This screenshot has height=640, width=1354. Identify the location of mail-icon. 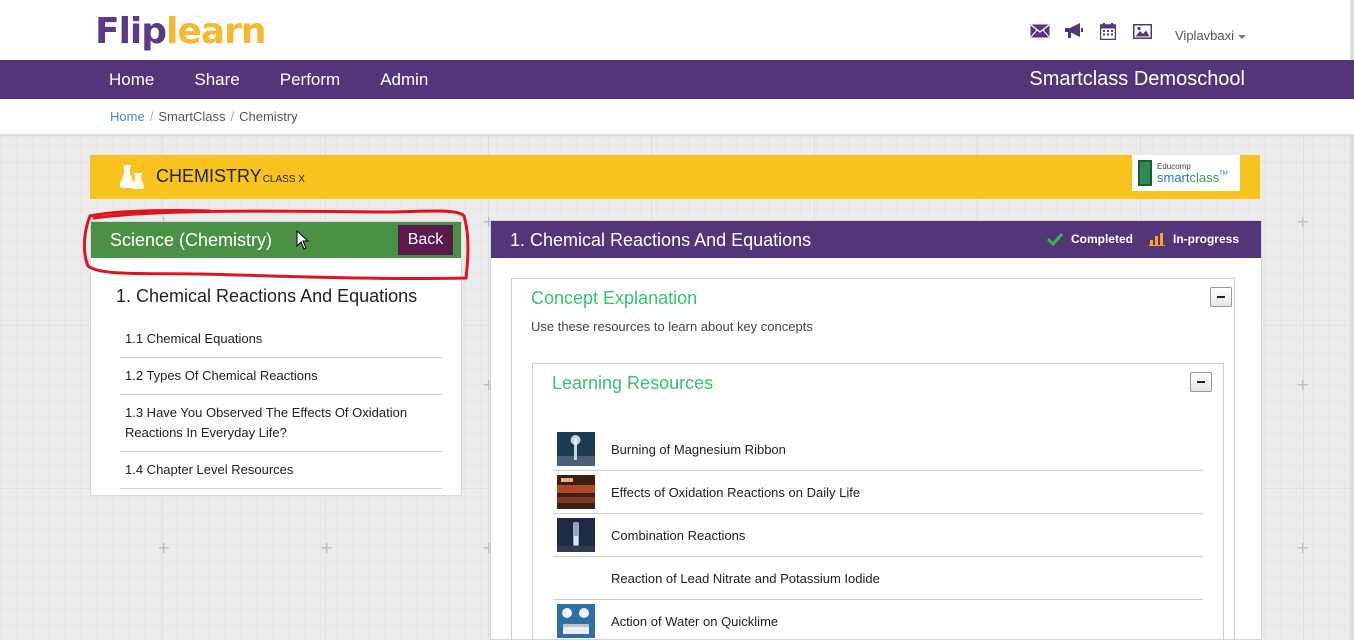
(1040, 31).